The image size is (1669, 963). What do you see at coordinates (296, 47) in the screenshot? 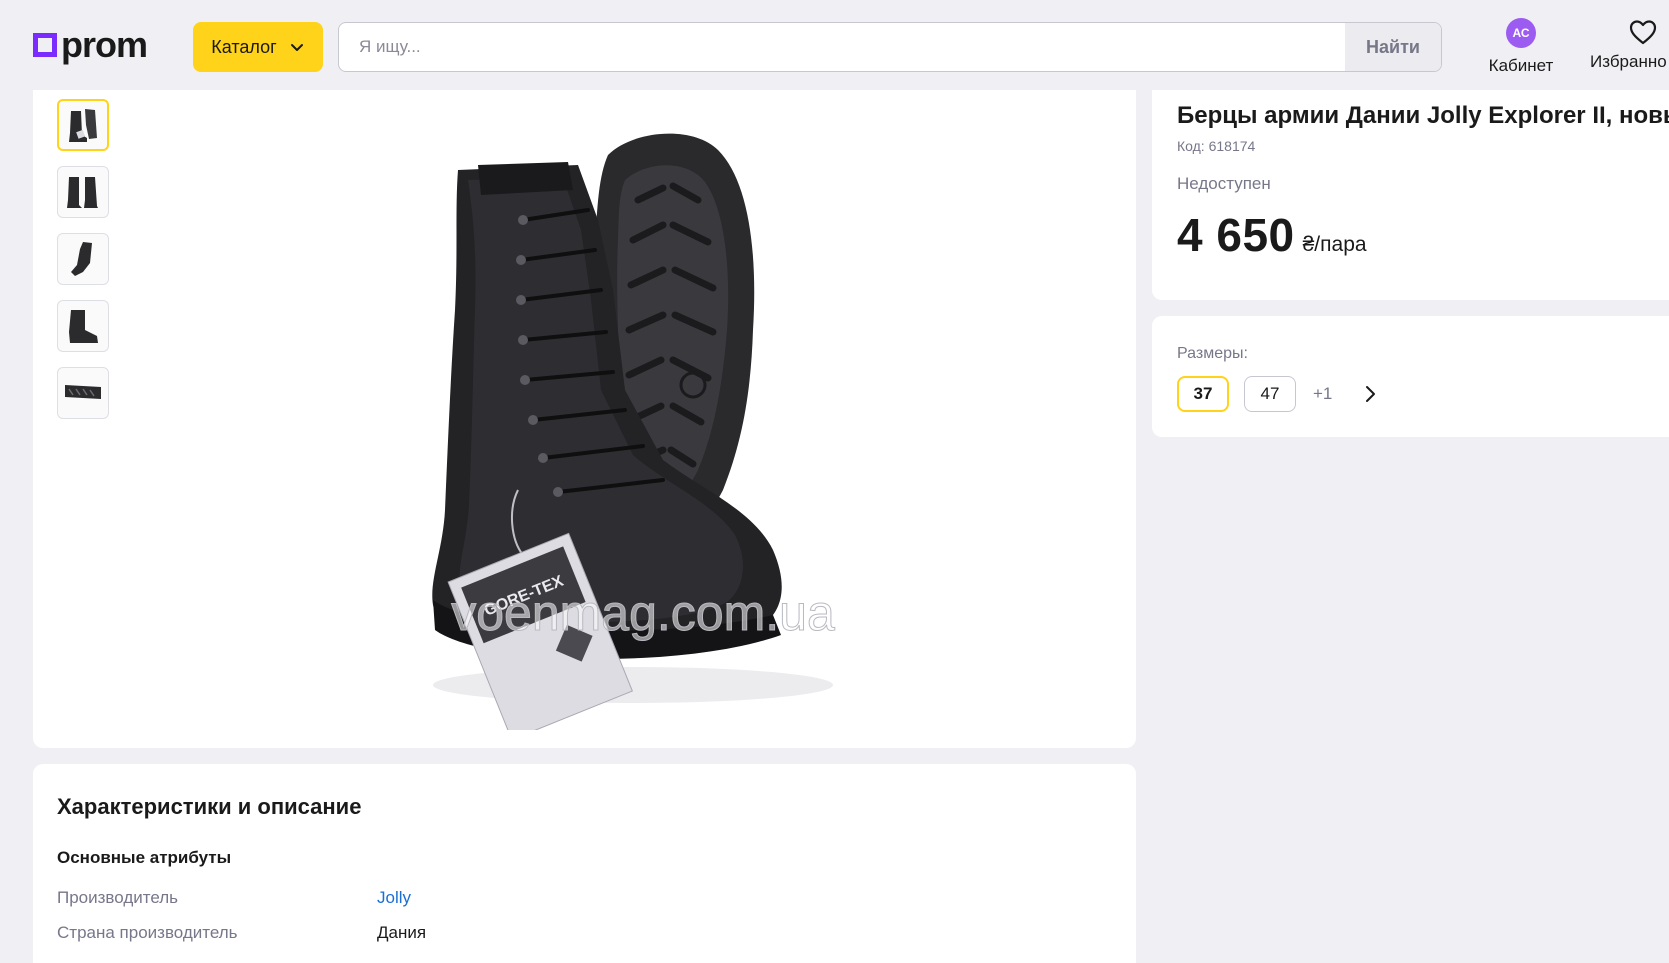
I see `chevron-down-icon` at bounding box center [296, 47].